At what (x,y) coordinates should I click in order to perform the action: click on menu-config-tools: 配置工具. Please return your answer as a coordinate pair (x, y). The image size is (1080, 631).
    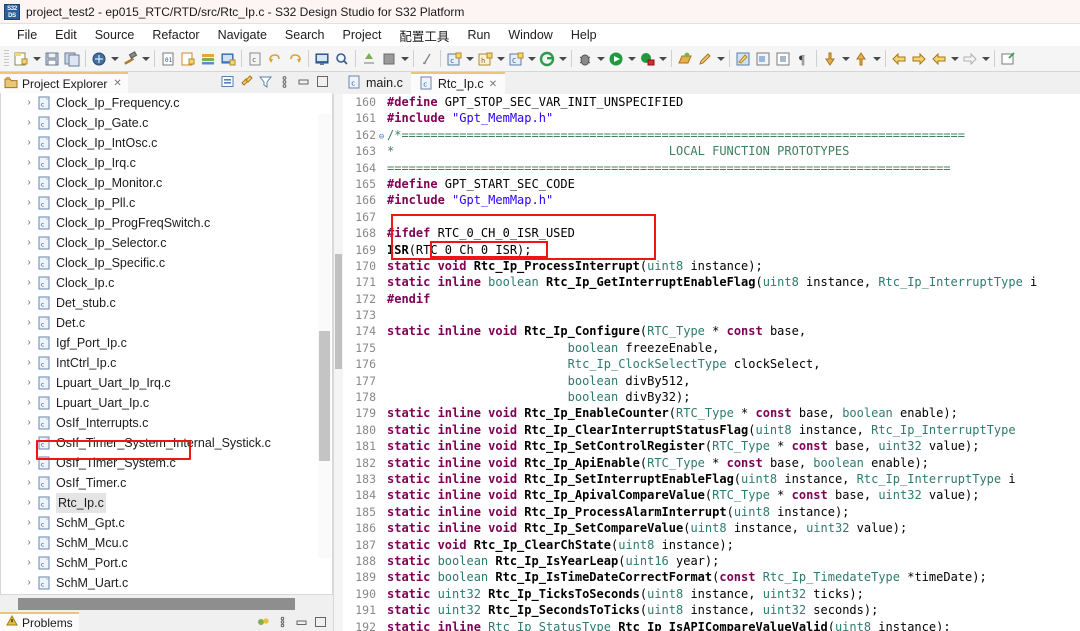
    Looking at the image, I should click on (424, 35).